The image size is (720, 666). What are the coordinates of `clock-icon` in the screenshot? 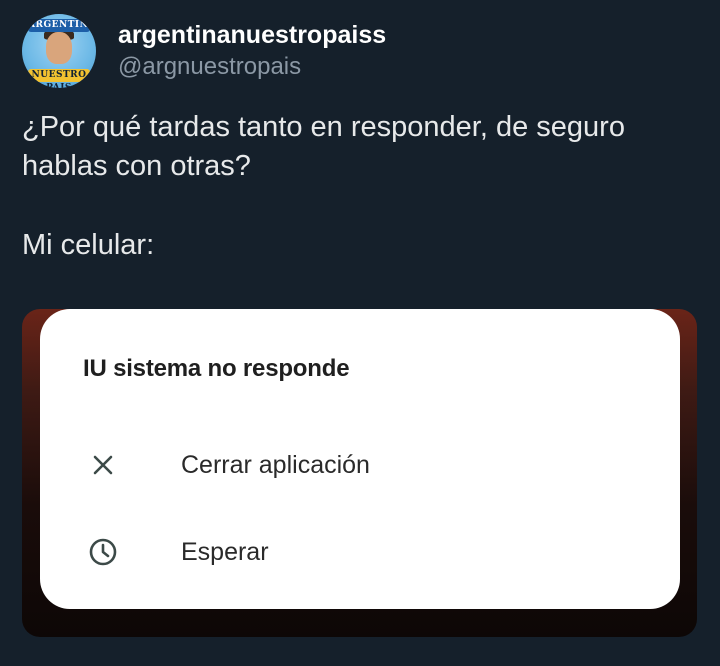 It's located at (103, 552).